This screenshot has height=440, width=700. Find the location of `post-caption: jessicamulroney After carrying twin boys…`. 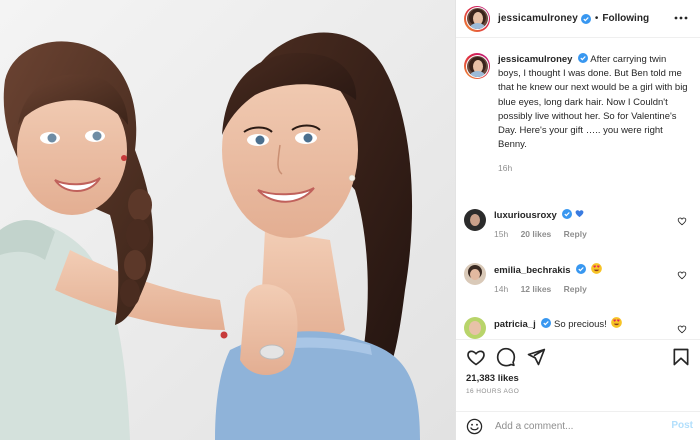

post-caption: jessicamulroney After carrying twin boys… is located at coordinates (578, 107).